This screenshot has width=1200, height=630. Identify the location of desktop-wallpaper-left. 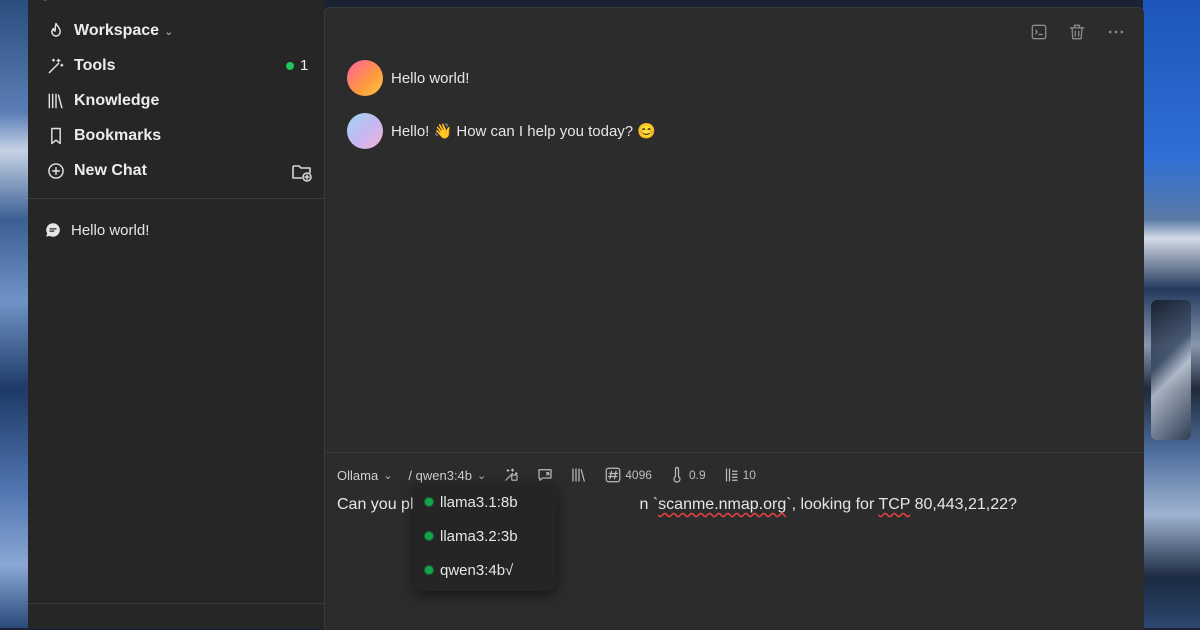
(14, 314).